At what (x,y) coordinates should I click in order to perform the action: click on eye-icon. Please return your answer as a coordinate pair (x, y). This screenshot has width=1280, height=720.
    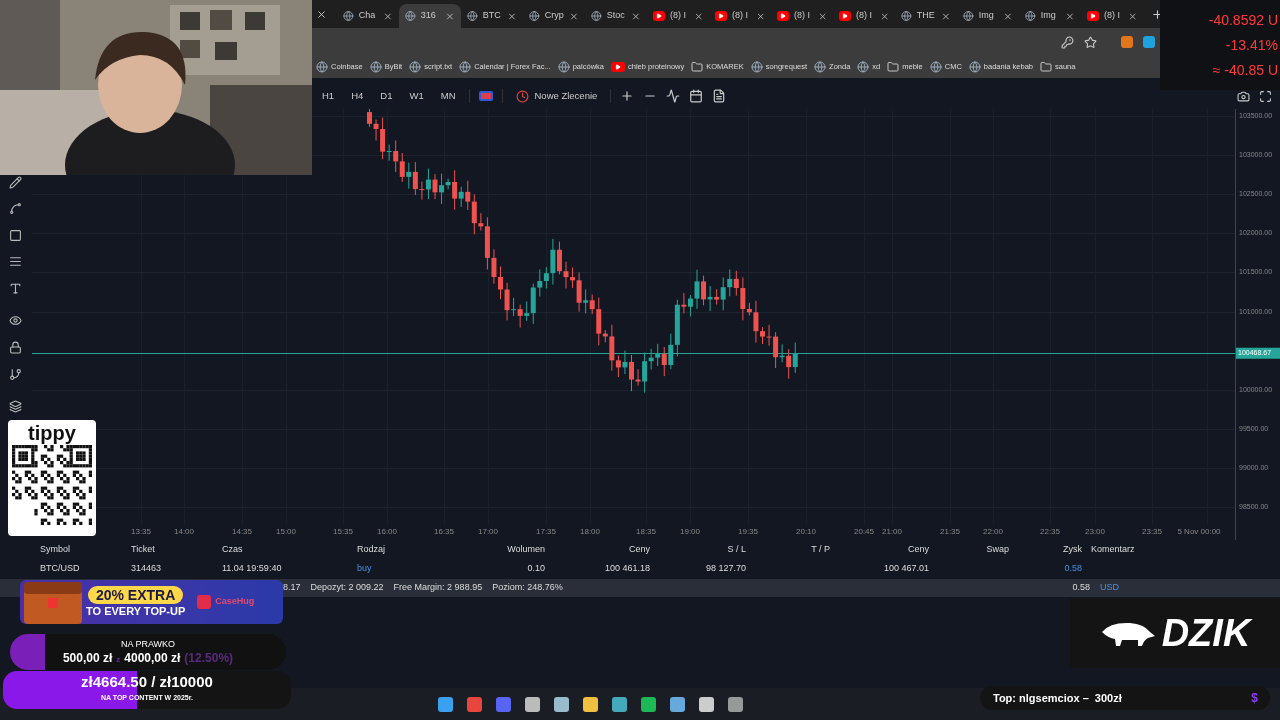
    Looking at the image, I should click on (15, 320).